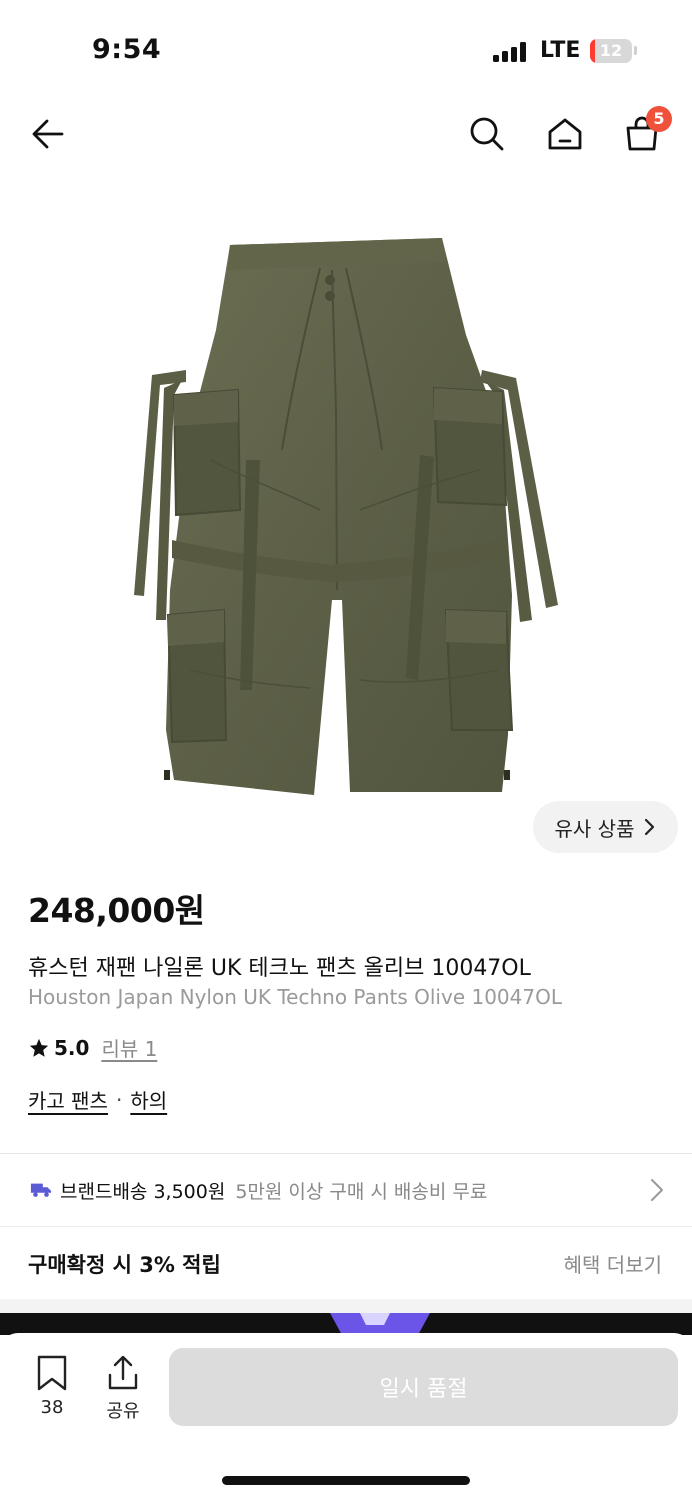 The image size is (692, 1500). I want to click on status-time: 9:54, so click(127, 49).